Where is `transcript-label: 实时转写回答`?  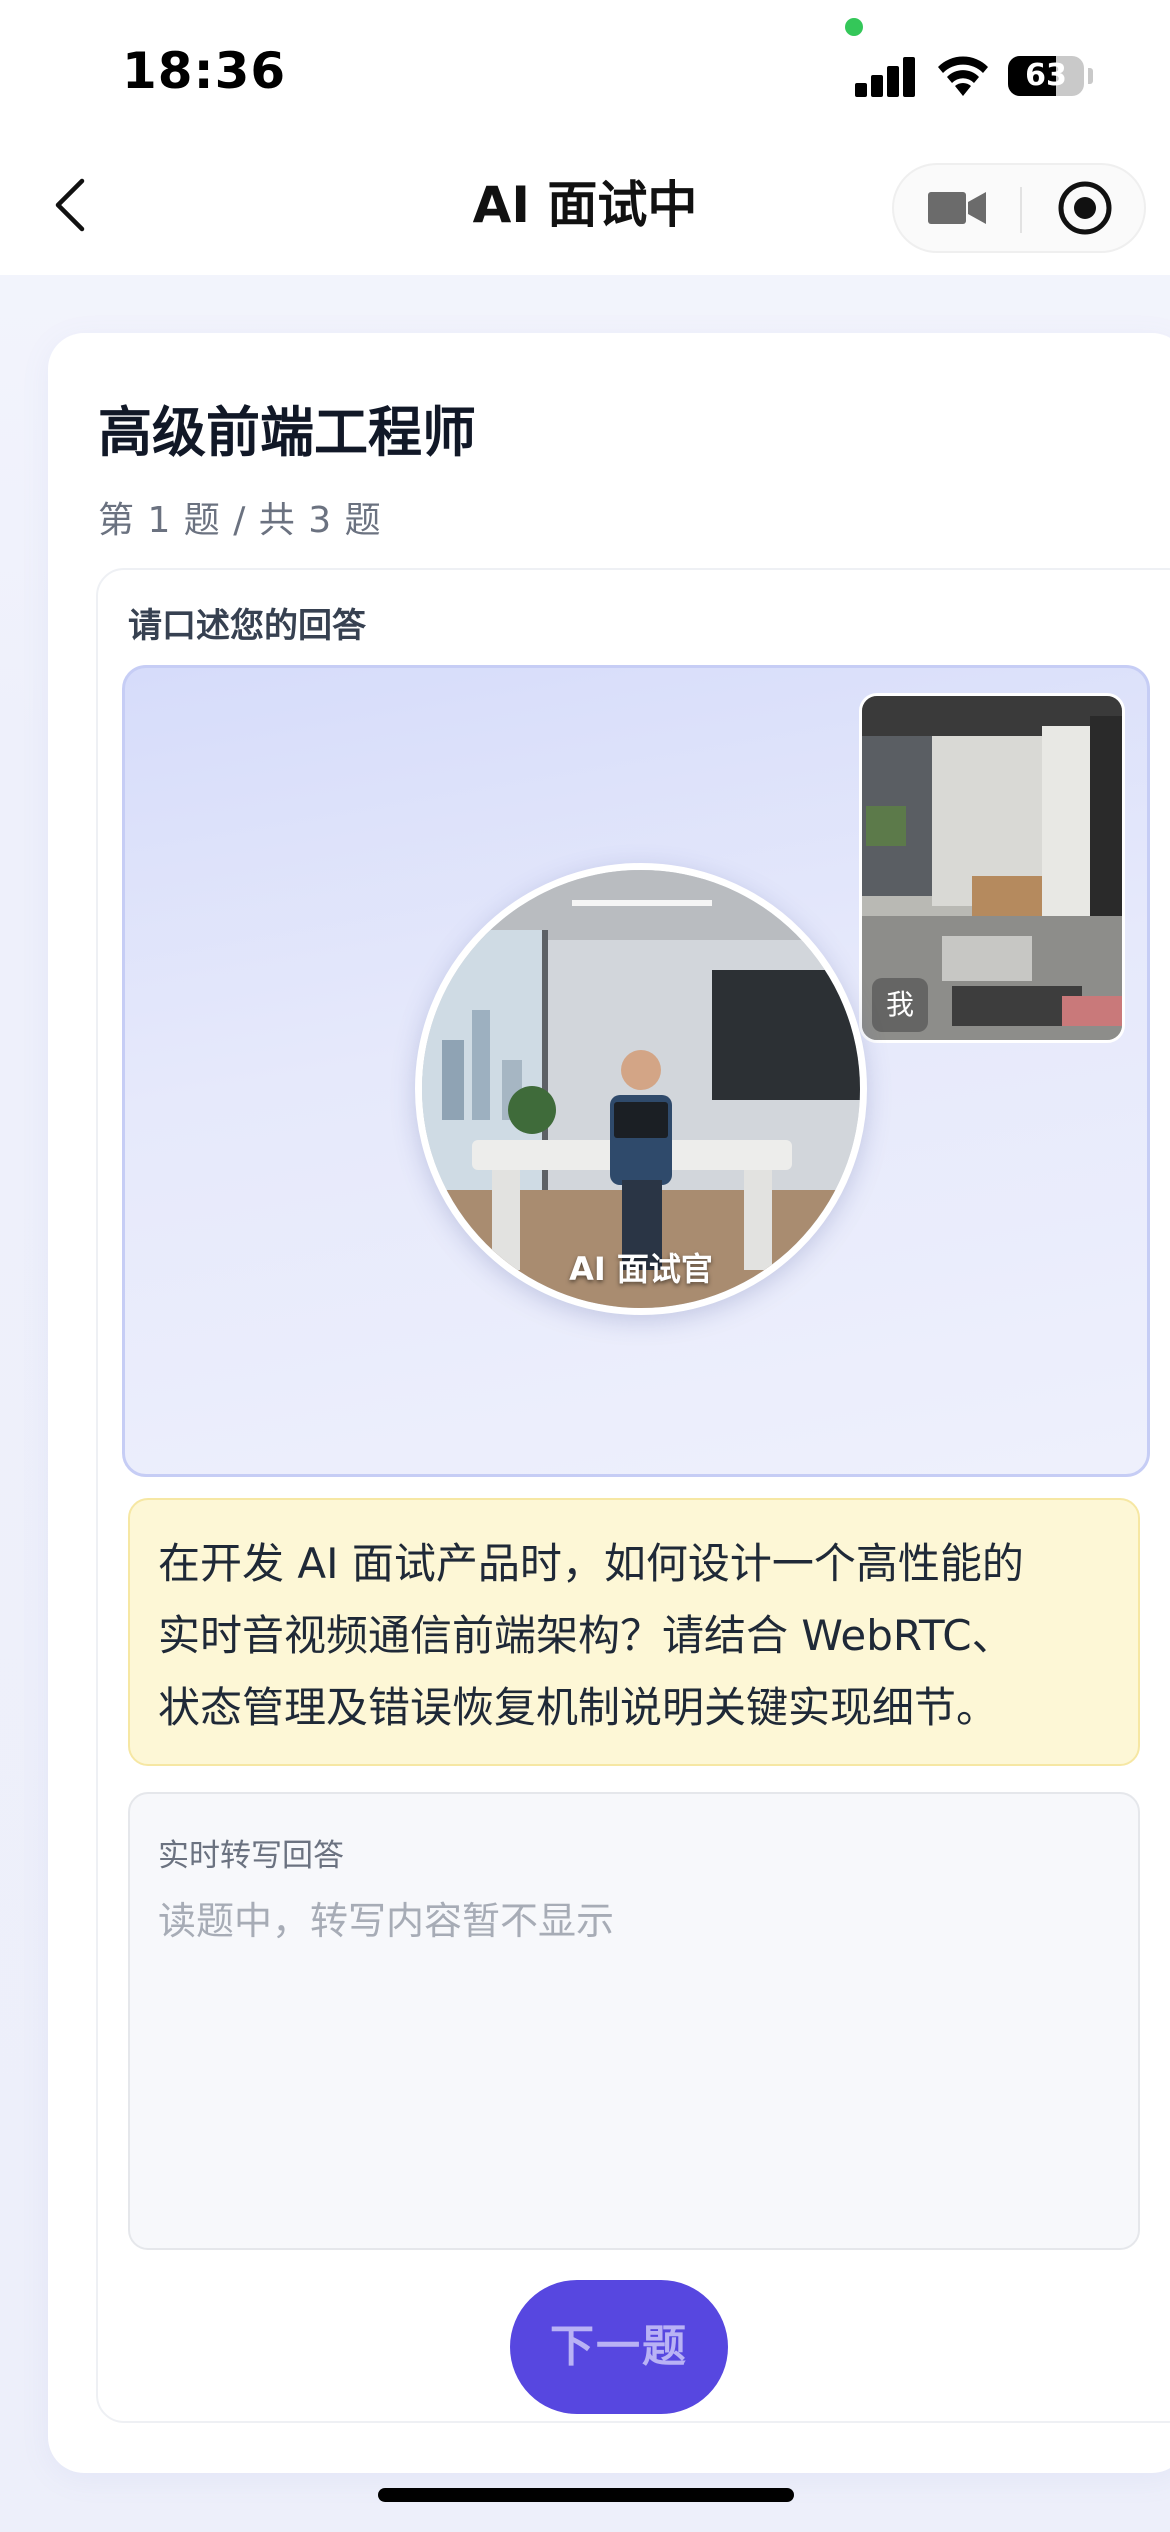 transcript-label: 实时转写回答 is located at coordinates (251, 1856).